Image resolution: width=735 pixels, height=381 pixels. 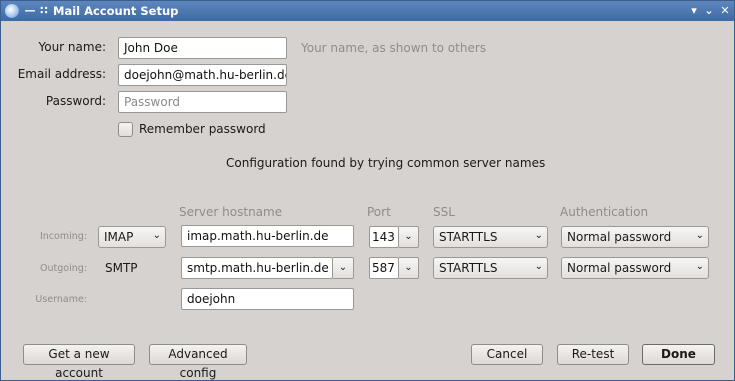 What do you see at coordinates (619, 268) in the screenshot?
I see `outgoing-auth-value: Normal password` at bounding box center [619, 268].